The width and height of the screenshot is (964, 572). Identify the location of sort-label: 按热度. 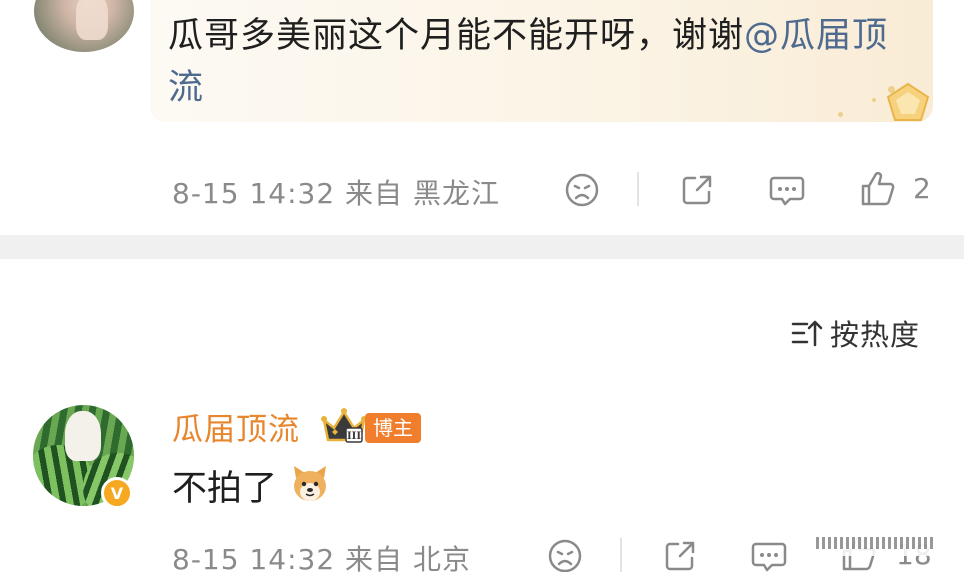
(875, 335).